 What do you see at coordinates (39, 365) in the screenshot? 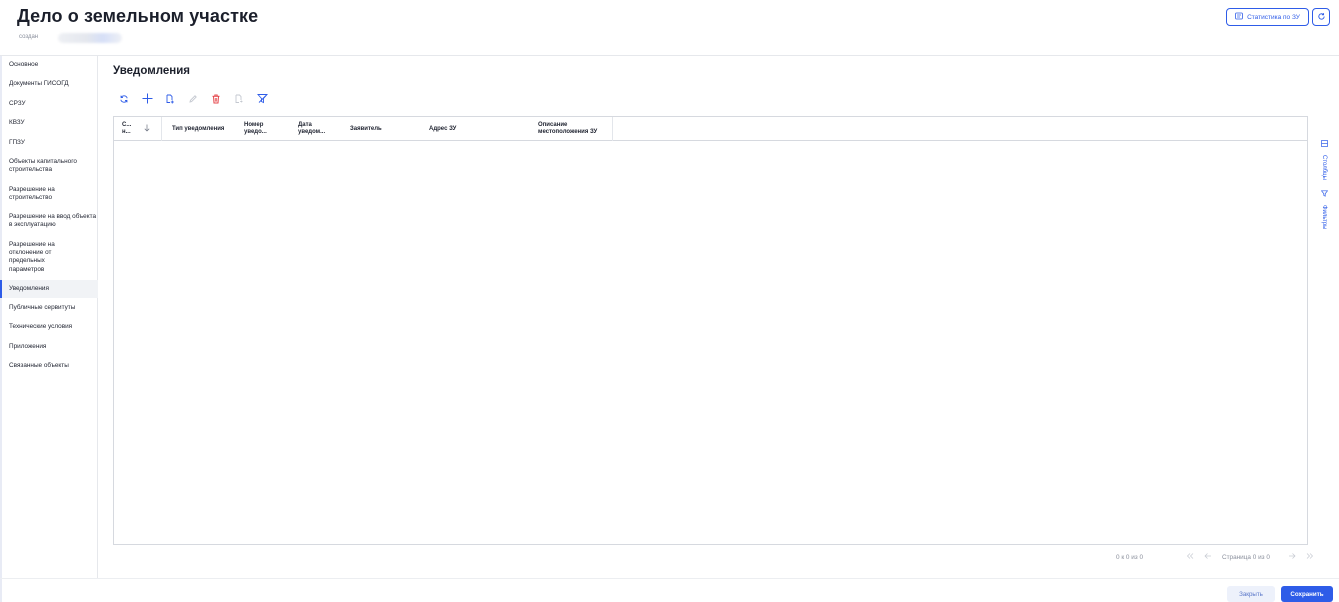
I see `sidebar-item-label: Связанные объекты` at bounding box center [39, 365].